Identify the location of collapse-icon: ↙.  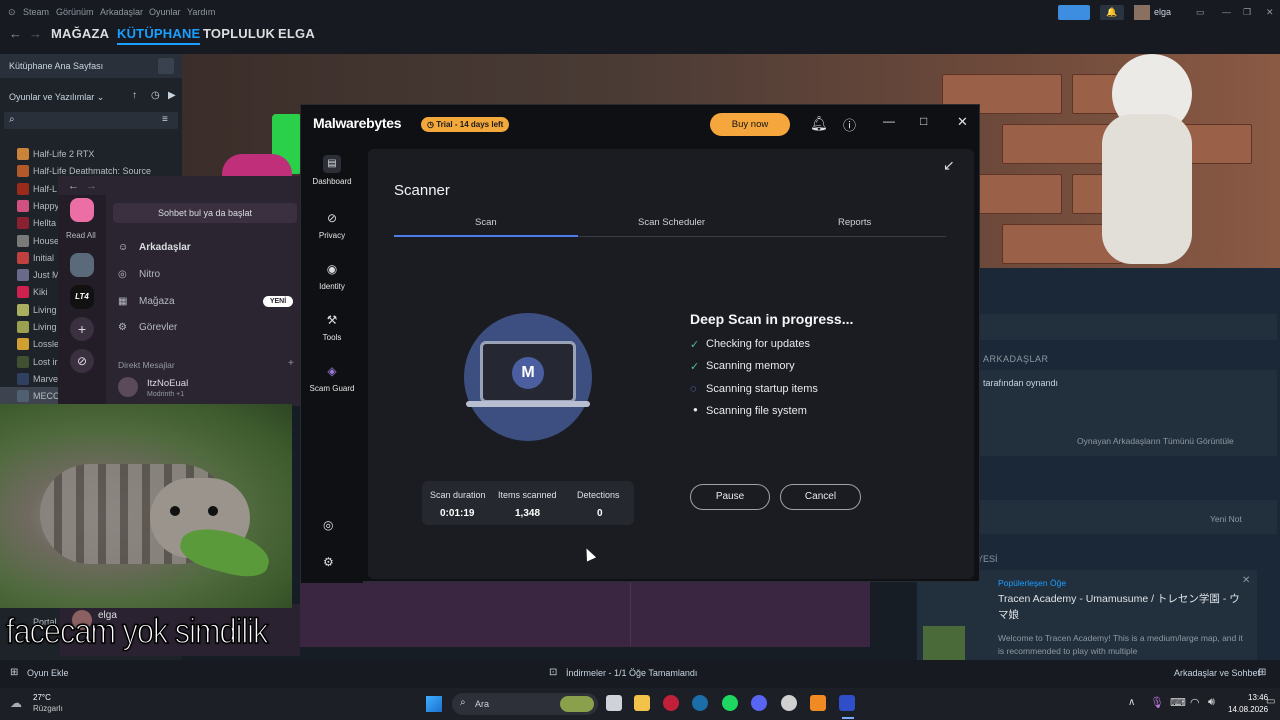
(949, 165).